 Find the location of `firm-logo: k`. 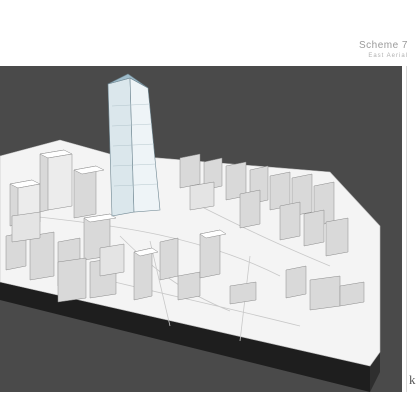

firm-logo: k is located at coordinates (412, 379).